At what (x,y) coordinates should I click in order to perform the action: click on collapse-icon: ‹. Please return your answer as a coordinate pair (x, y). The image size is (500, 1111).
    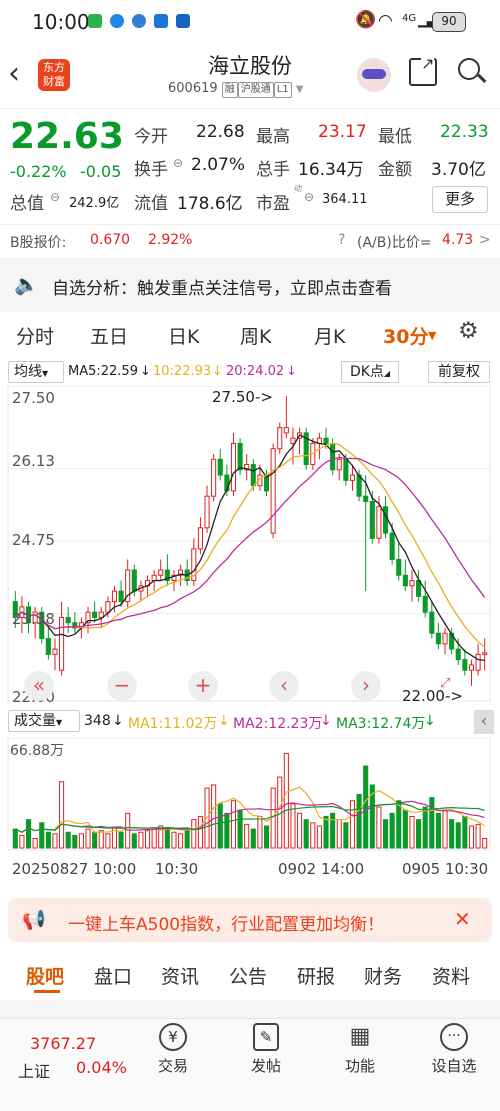
    Looking at the image, I should click on (484, 722).